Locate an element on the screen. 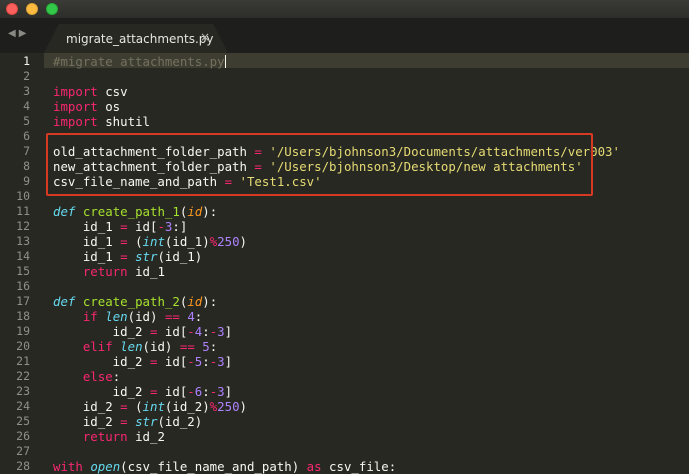 The height and width of the screenshot is (474, 689). code-token: ): is located at coordinates (210, 211).